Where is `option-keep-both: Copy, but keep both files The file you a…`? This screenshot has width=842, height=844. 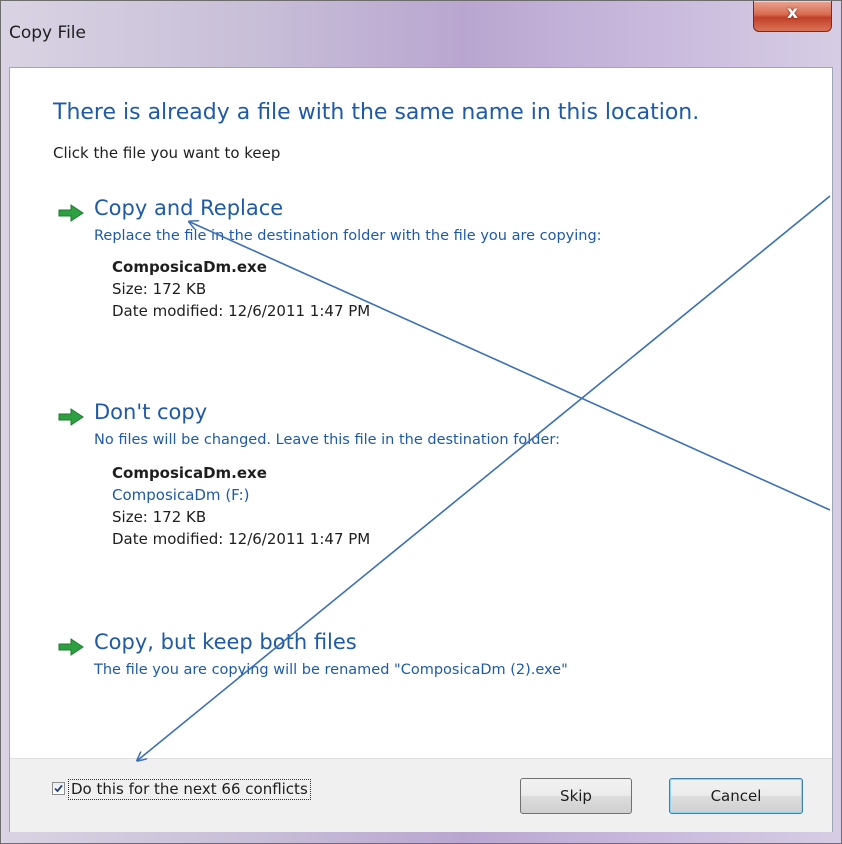
option-keep-both: Copy, but keep both files The file you a… is located at coordinates (418, 665).